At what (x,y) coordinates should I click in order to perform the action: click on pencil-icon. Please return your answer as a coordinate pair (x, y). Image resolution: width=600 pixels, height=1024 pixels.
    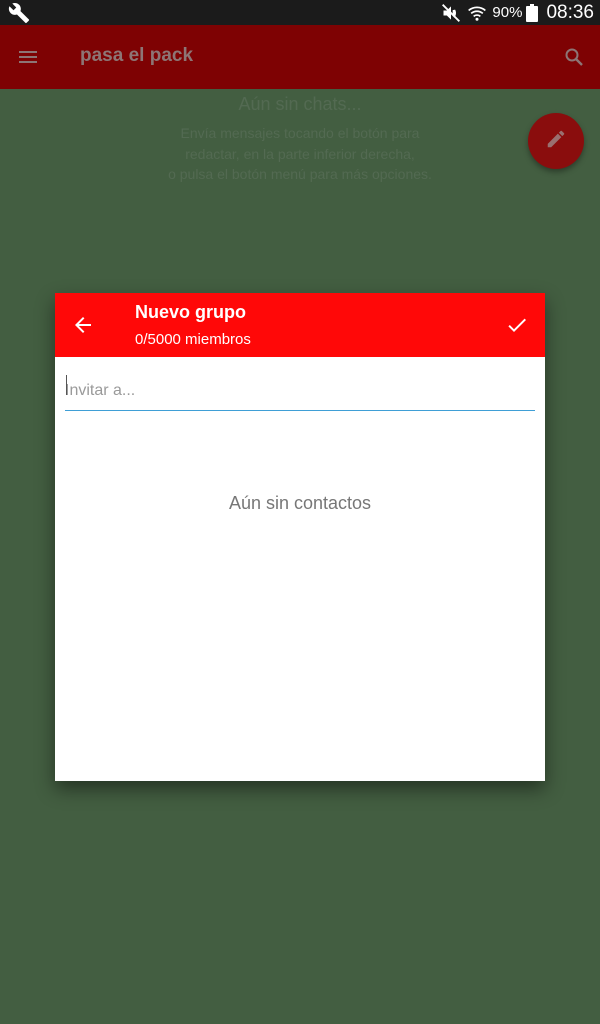
    Looking at the image, I should click on (556, 141).